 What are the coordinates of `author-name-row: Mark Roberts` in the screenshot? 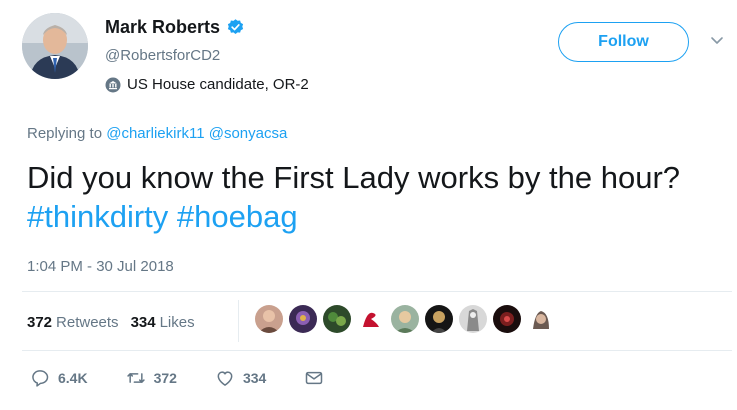 It's located at (175, 27).